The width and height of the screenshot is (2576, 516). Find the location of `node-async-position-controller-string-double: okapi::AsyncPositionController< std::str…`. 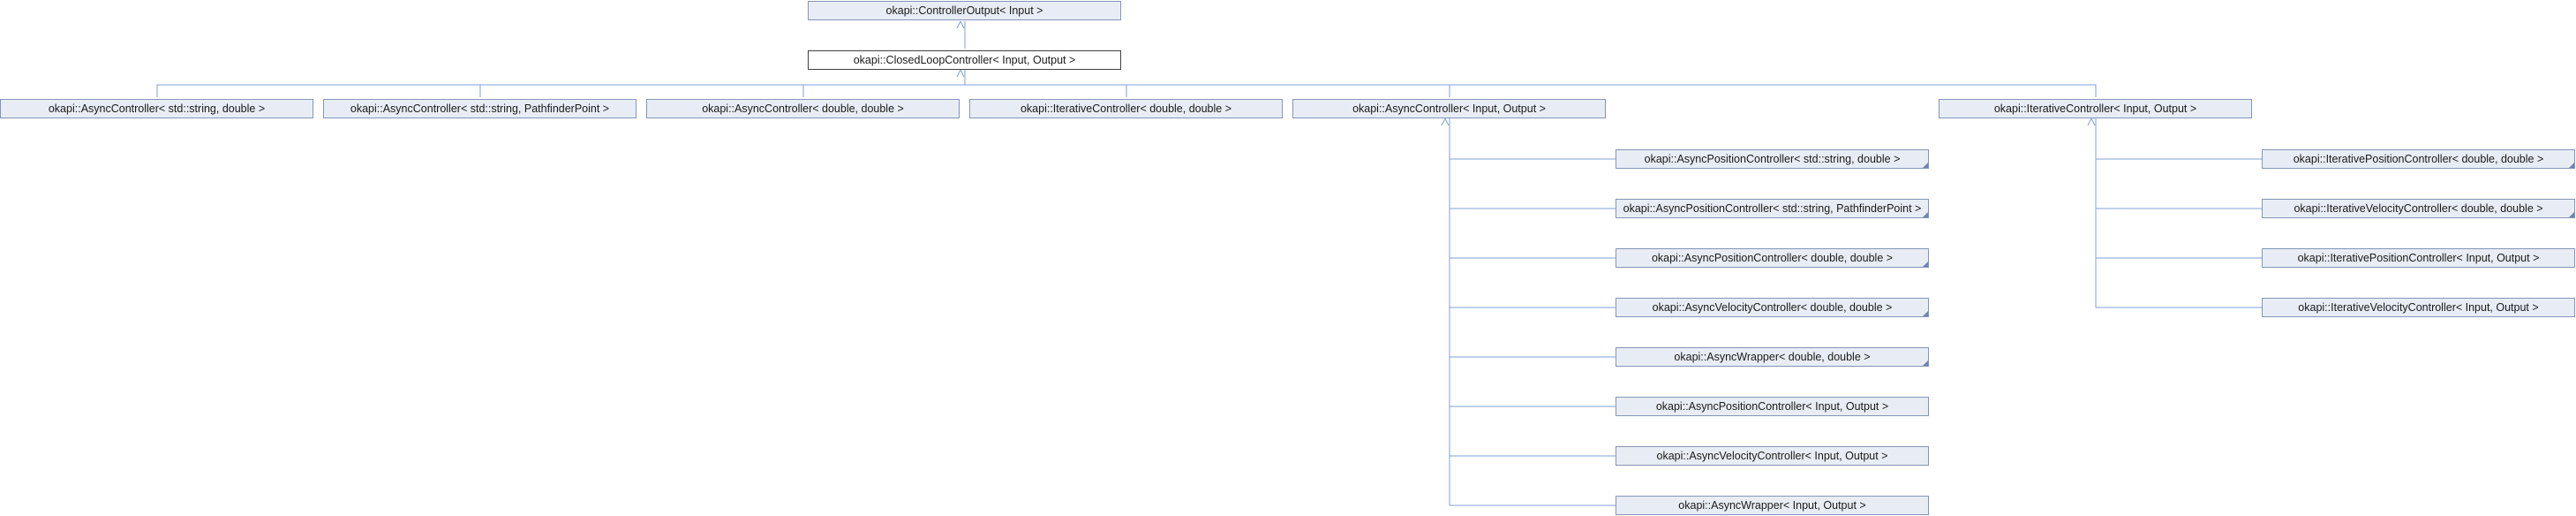

node-async-position-controller-string-double: okapi::AsyncPositionController< std::str… is located at coordinates (1773, 159).